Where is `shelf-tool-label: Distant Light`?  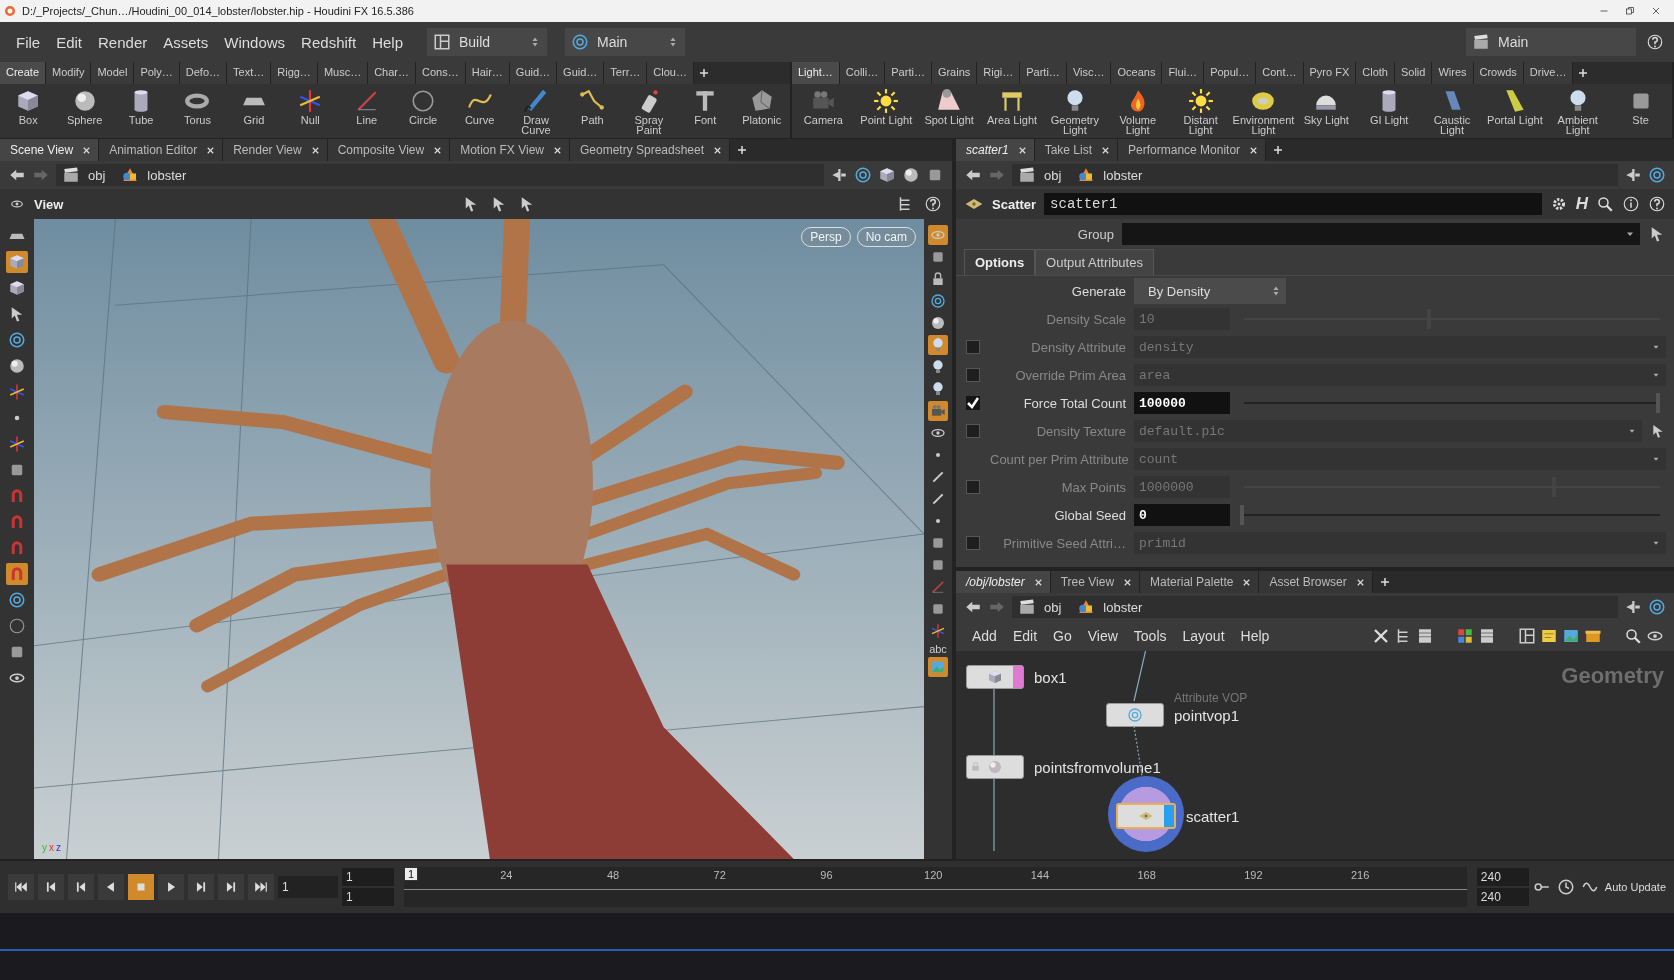 shelf-tool-label: Distant Light is located at coordinates (1200, 125).